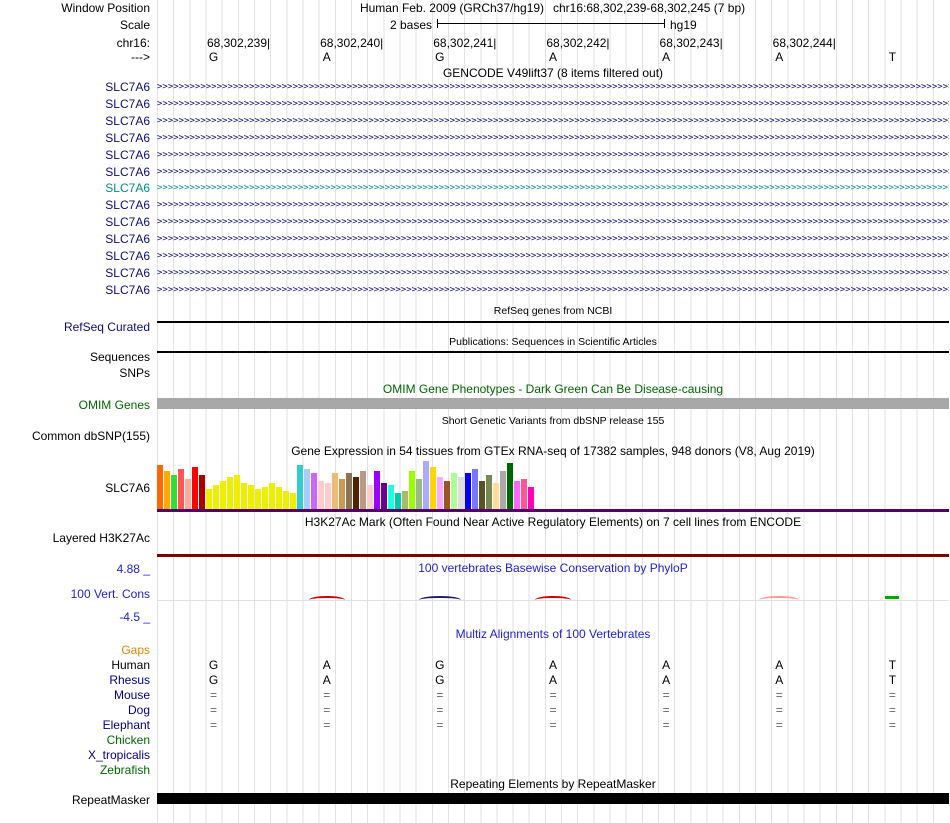 Image resolution: width=950 pixels, height=823 pixels. I want to click on label-refseq-curated: RefSeq Curated, so click(75, 327).